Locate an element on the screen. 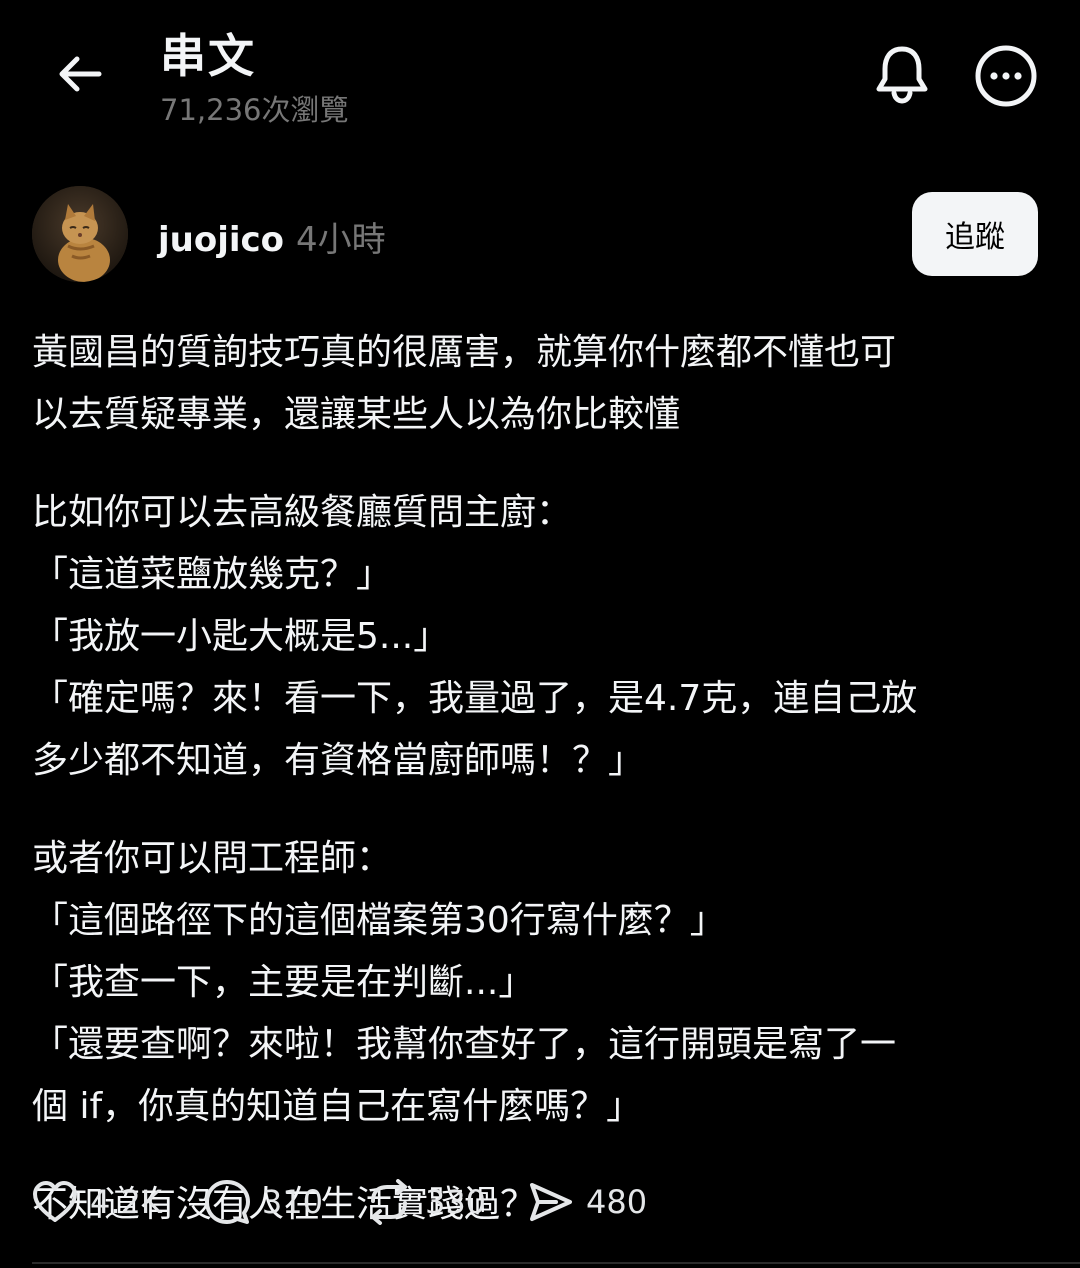 This screenshot has width=1080, height=1268. post-line: 或者你可以問工程師： is located at coordinates (212, 858).